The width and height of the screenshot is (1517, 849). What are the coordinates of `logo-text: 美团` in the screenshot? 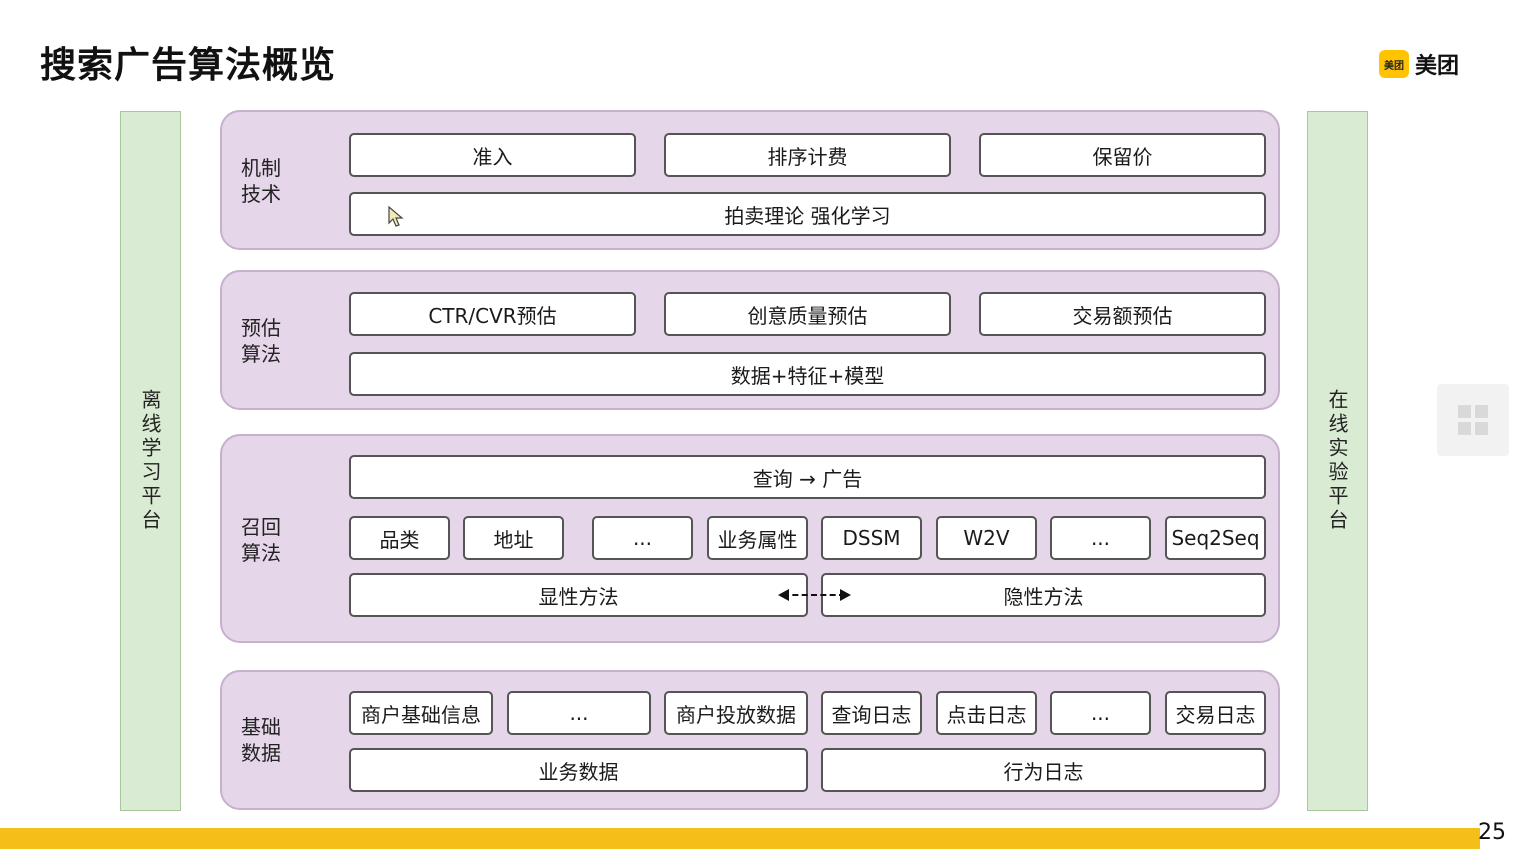 It's located at (1437, 66).